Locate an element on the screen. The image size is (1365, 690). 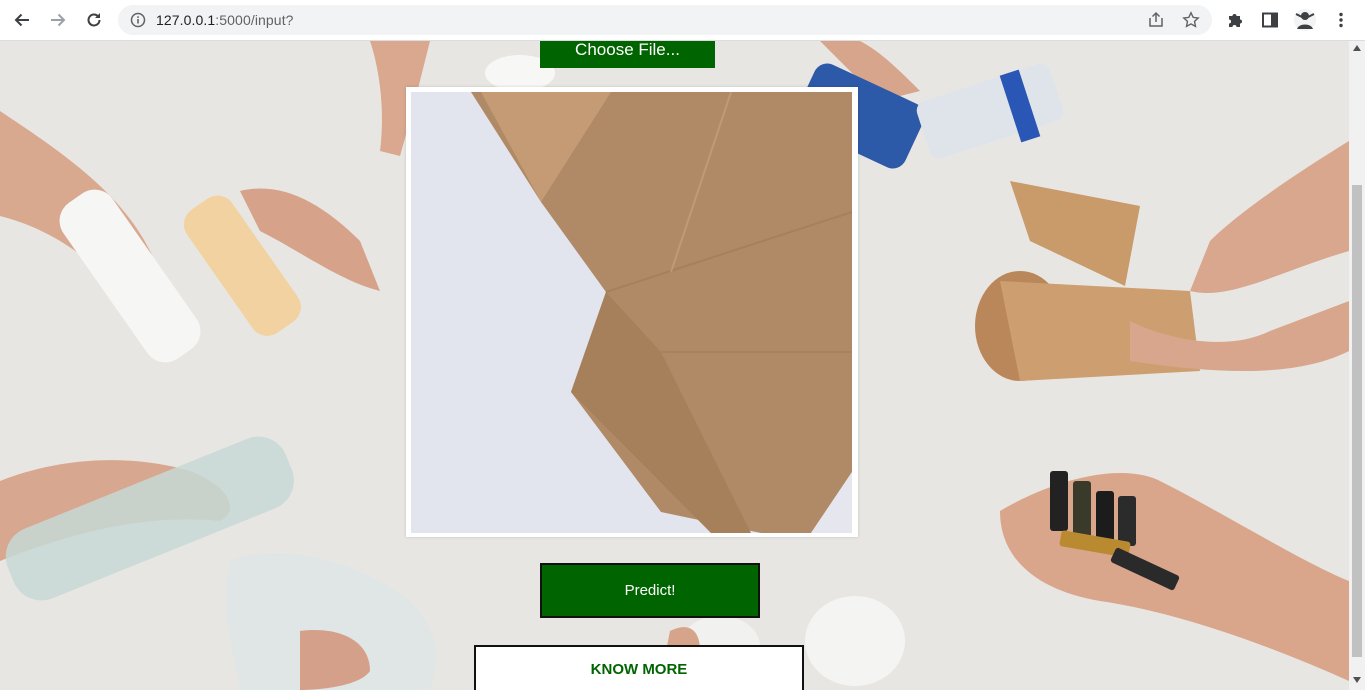
extensions-puzzle-icon is located at coordinates (1235, 20).